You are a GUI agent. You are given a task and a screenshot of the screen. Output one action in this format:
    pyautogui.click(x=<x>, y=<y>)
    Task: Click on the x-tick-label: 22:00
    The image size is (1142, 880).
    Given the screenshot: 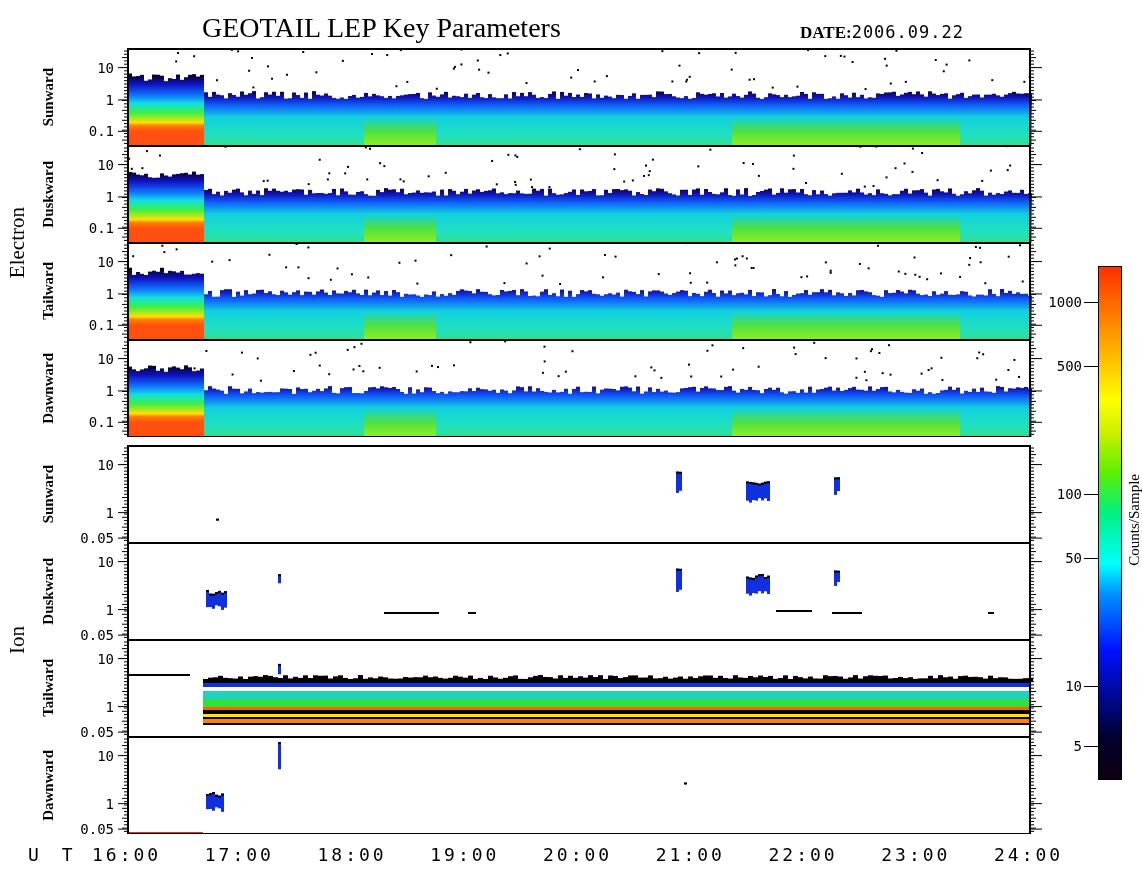 What is the action you would take?
    pyautogui.click(x=803, y=854)
    